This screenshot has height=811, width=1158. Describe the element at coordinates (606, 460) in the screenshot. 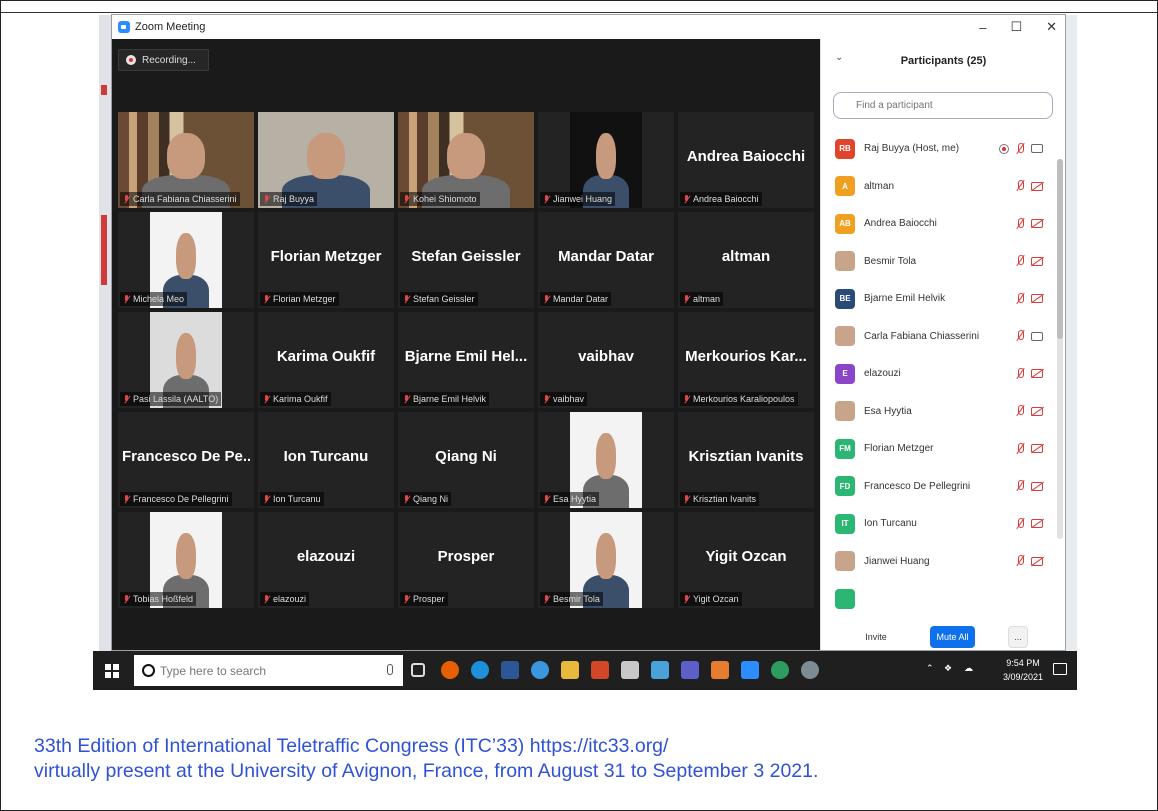

I see `video-tile: Esa Hyytia` at that location.